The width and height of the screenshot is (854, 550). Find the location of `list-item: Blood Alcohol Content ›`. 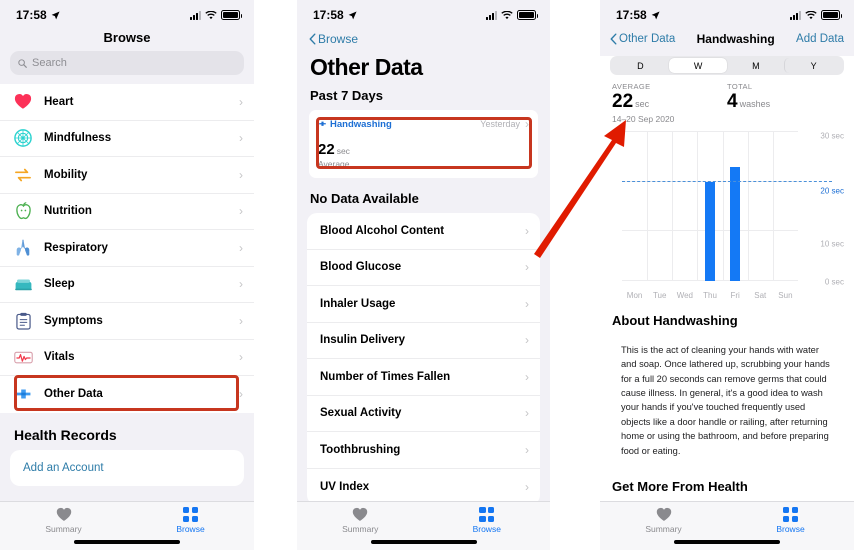

list-item: Blood Alcohol Content › is located at coordinates (423, 231).